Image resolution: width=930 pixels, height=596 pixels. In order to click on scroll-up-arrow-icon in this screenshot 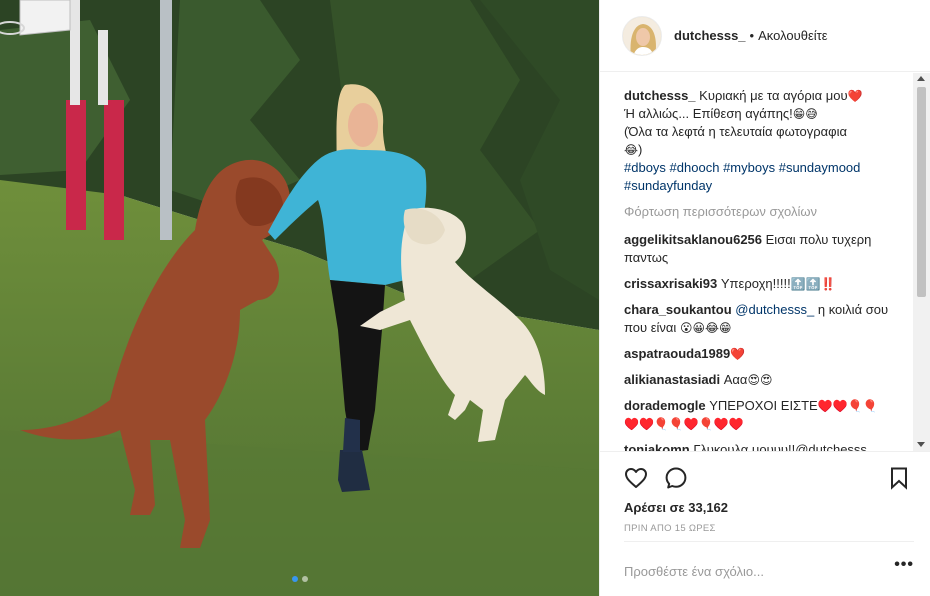, I will do `click(921, 78)`.